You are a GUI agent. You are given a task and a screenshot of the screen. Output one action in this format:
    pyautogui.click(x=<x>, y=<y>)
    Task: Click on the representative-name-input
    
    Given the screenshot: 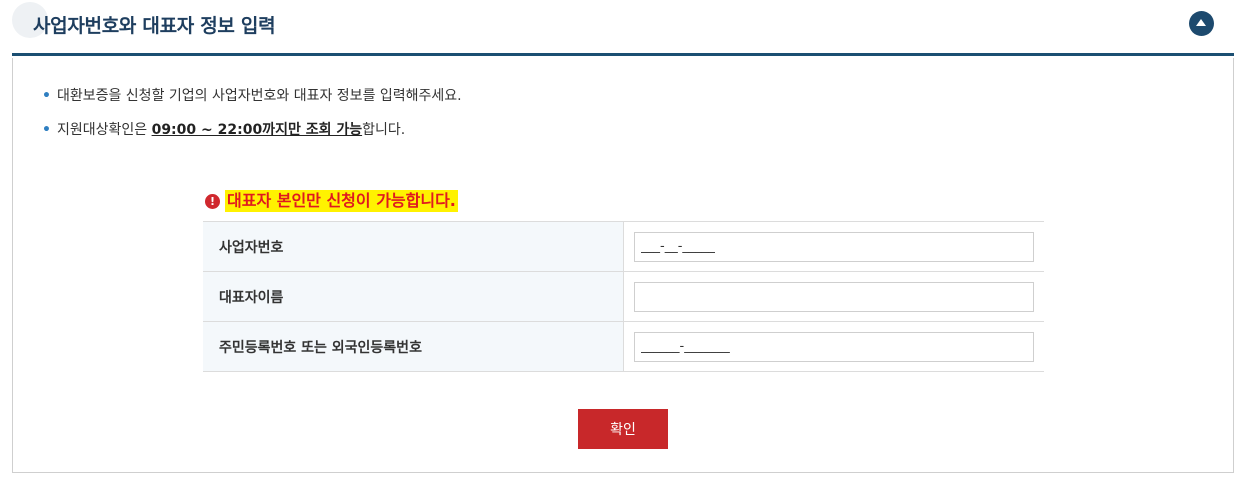 What is the action you would take?
    pyautogui.click(x=833, y=296)
    